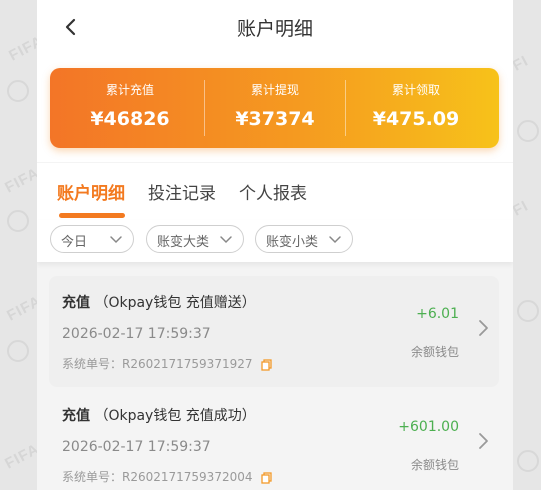 Image resolution: width=541 pixels, height=490 pixels. Describe the element at coordinates (175, 303) in the screenshot. I see `record-detail: （Okpay钱包 充值赠送）` at that location.